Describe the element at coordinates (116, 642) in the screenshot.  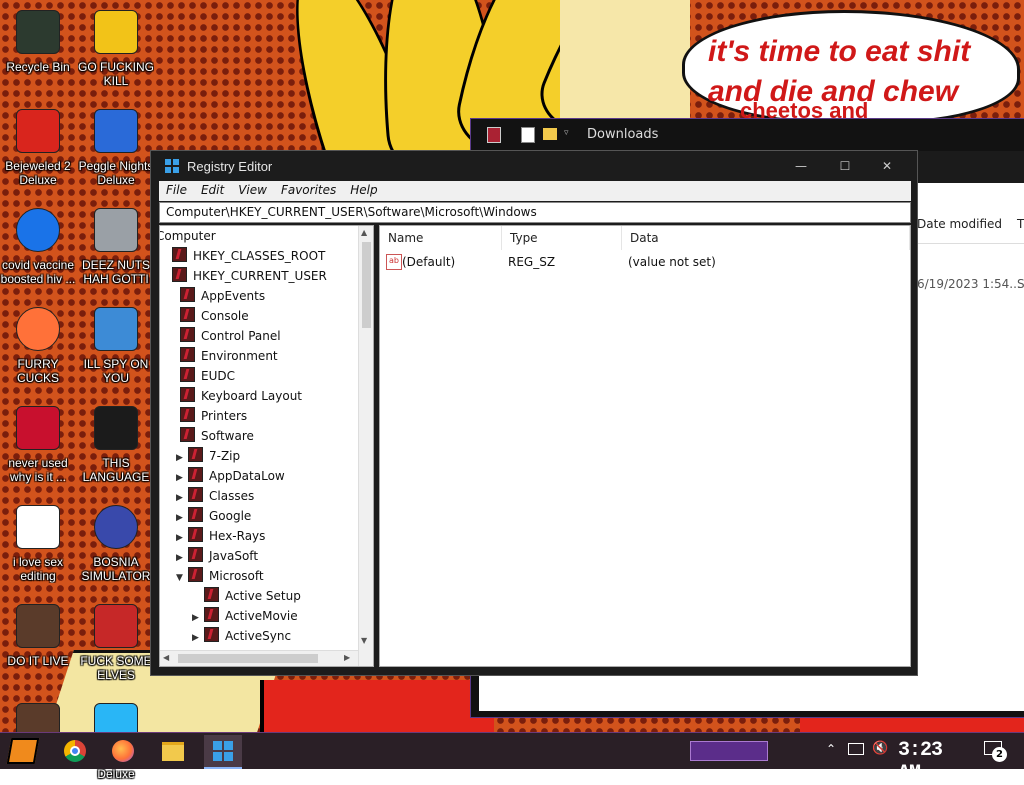
I see `desktop-icon: FUCK SOME ELVES` at that location.